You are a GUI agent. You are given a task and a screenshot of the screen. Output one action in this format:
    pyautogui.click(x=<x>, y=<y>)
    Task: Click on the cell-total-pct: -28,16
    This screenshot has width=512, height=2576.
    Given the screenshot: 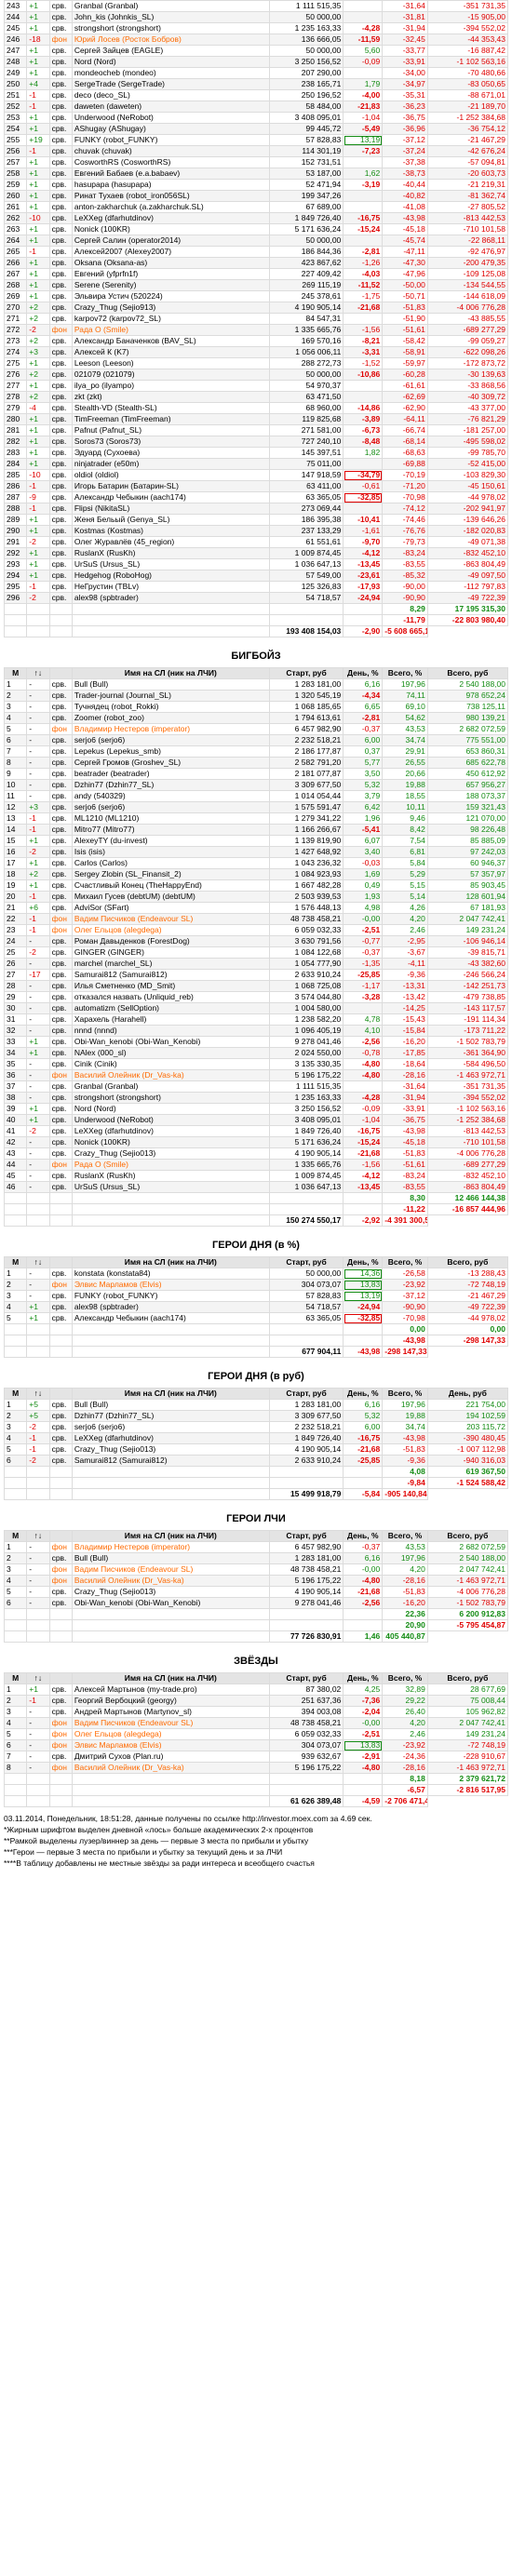 What is the action you would take?
    pyautogui.click(x=405, y=1075)
    